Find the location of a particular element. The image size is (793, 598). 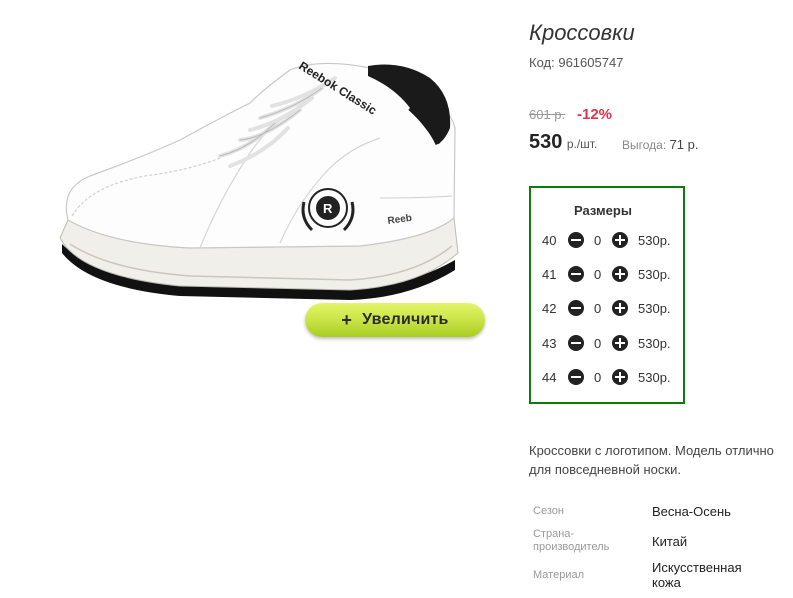

benefit-value: 71 р. is located at coordinates (684, 144).